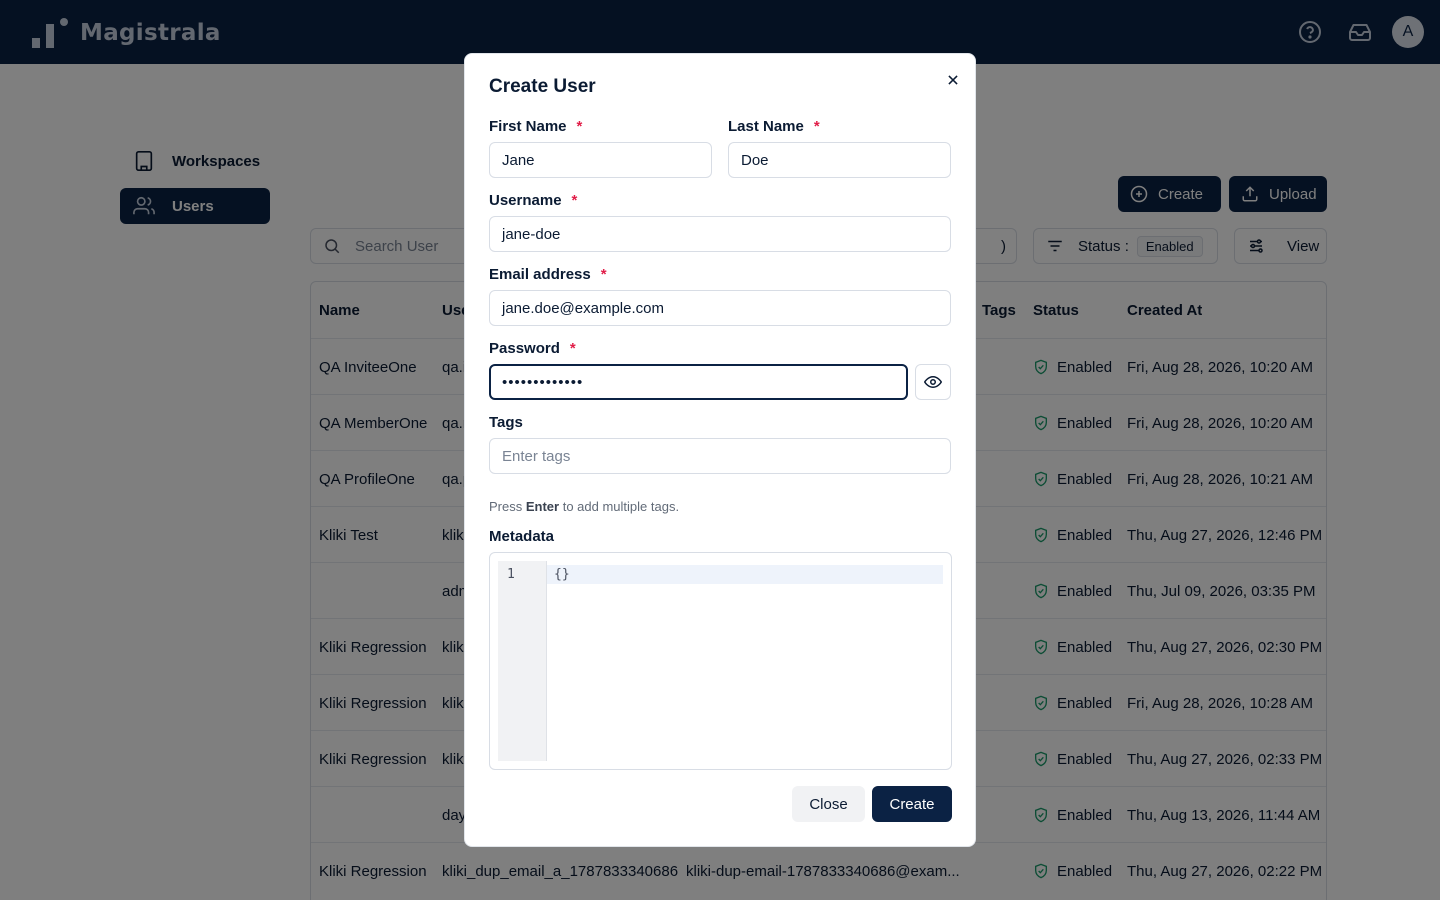 The width and height of the screenshot is (1440, 900). What do you see at coordinates (533, 200) in the screenshot?
I see `username-label: Username *` at bounding box center [533, 200].